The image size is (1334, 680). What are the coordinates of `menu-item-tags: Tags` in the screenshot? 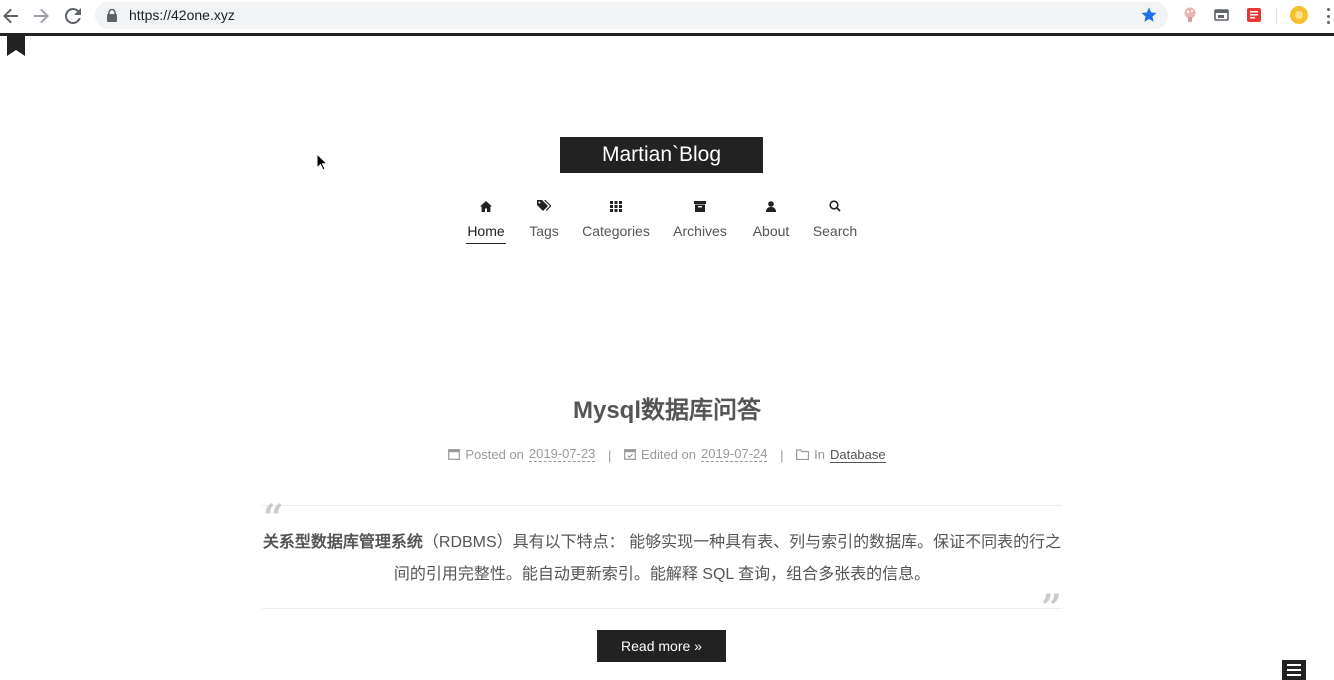 It's located at (544, 219).